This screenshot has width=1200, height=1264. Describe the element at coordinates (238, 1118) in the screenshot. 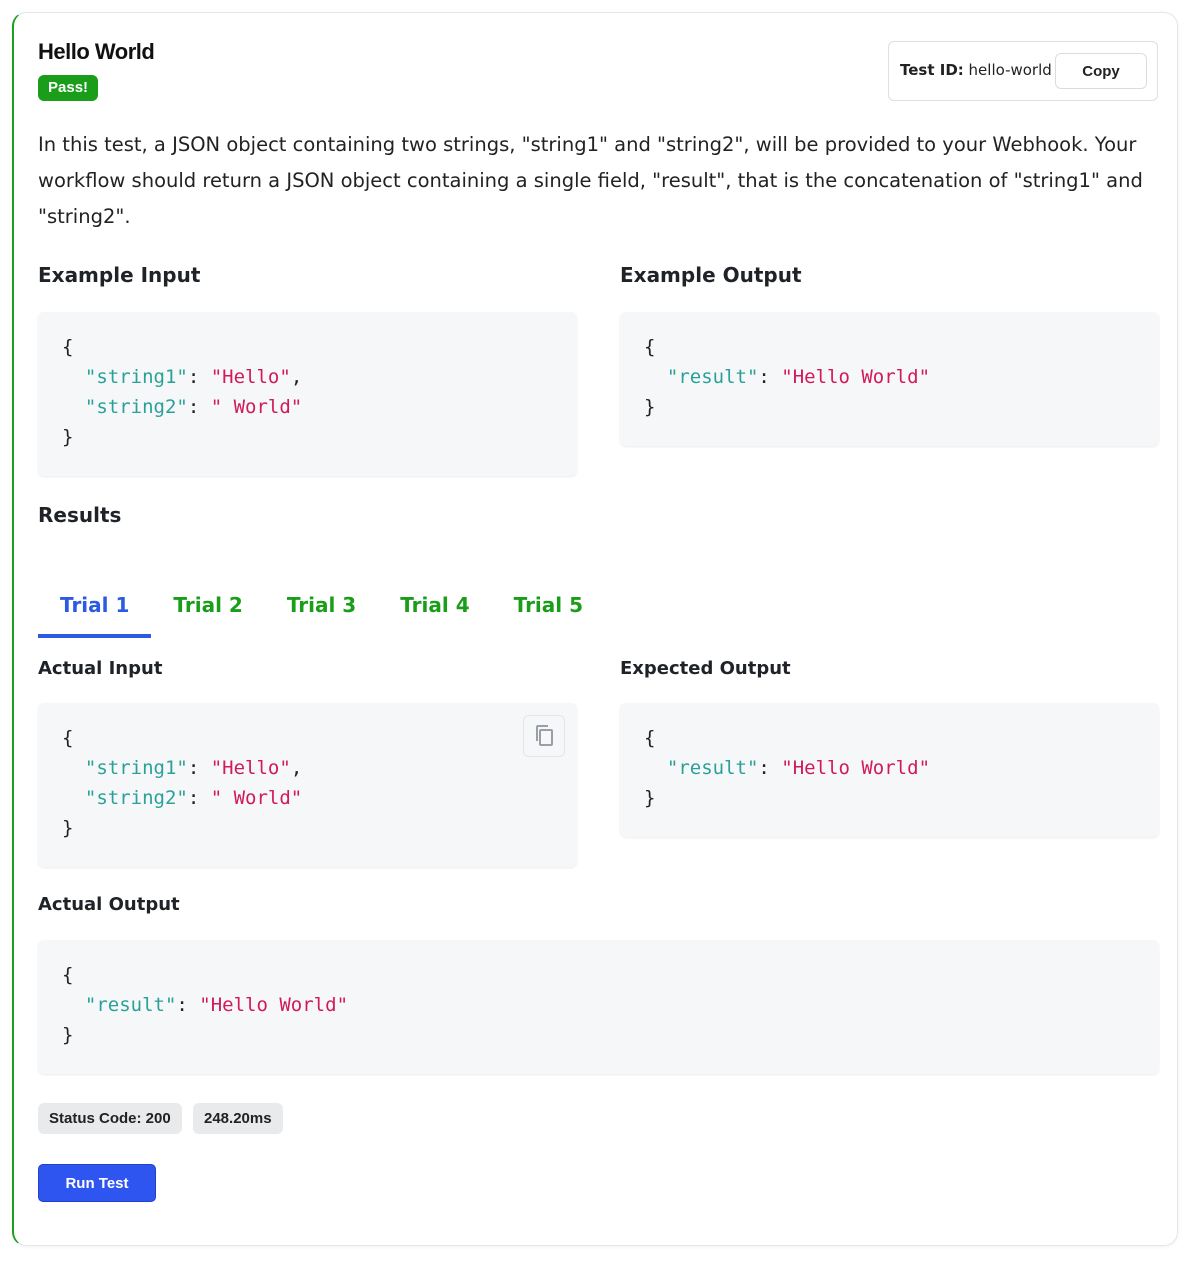

I see `duration-chip: 248.20ms` at that location.